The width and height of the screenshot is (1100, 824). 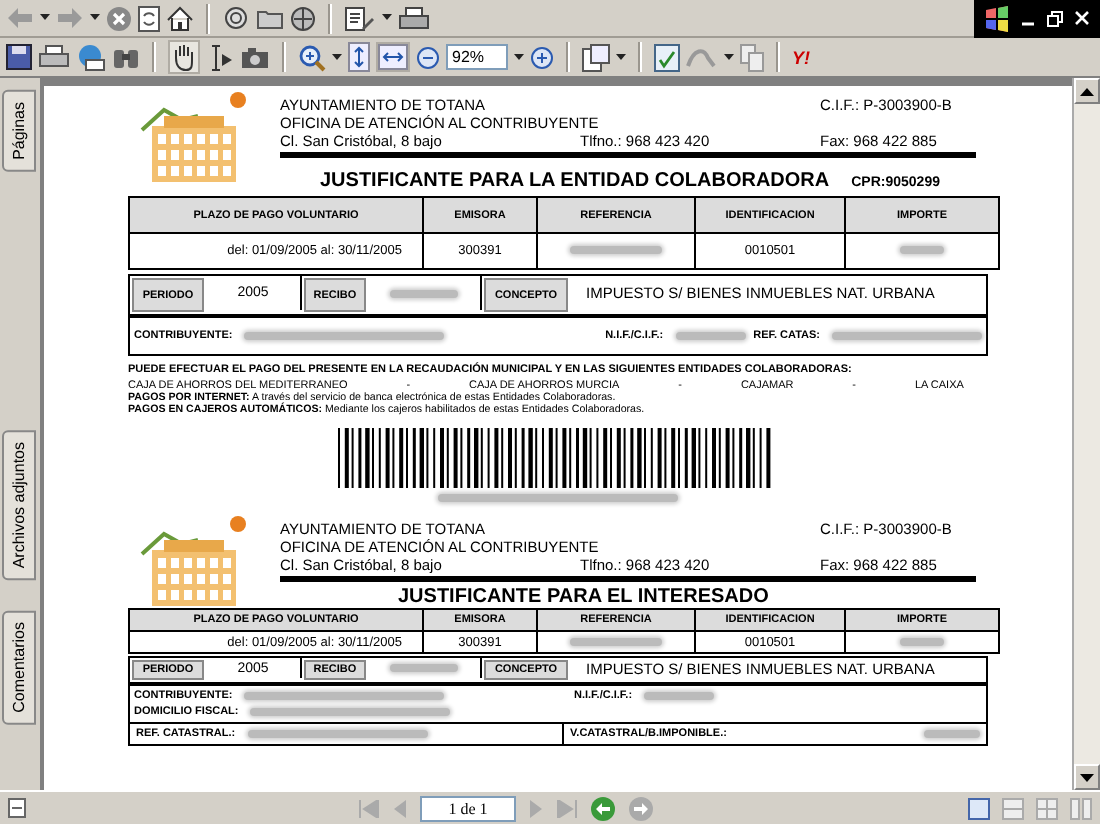 I want to click on side-tab: Páginas, so click(x=19, y=131).